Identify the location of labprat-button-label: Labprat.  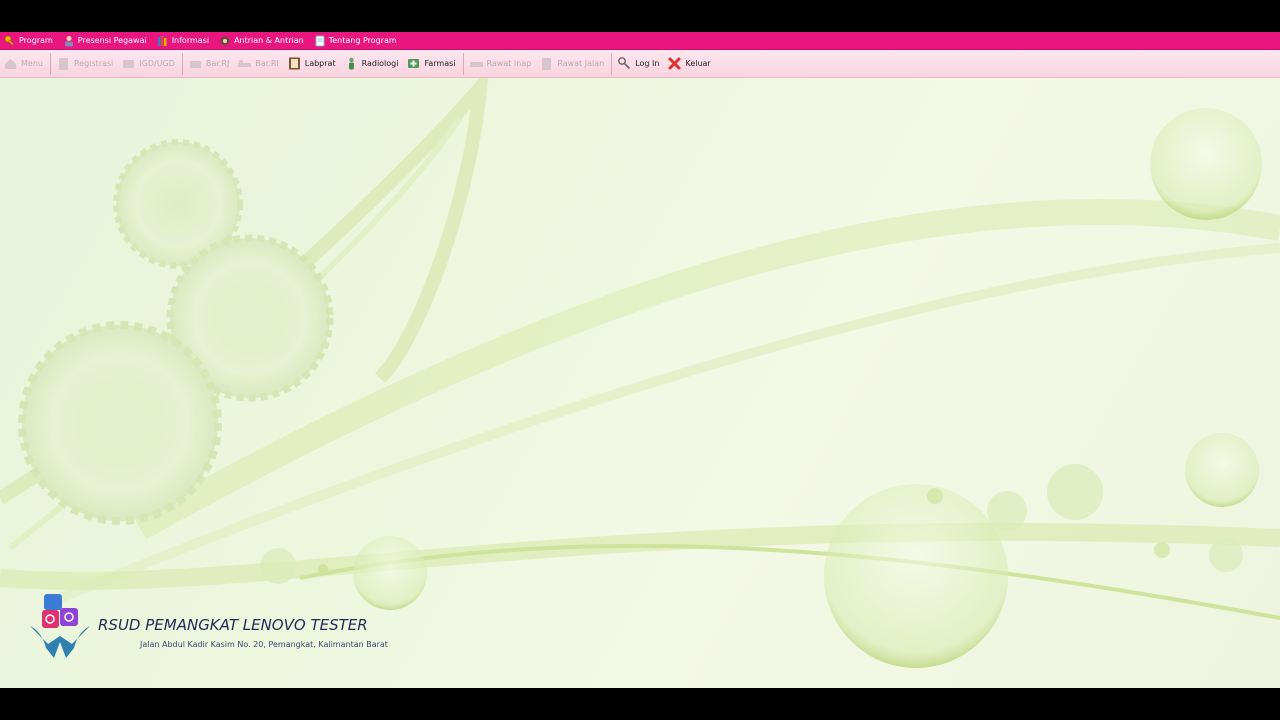
(320, 63).